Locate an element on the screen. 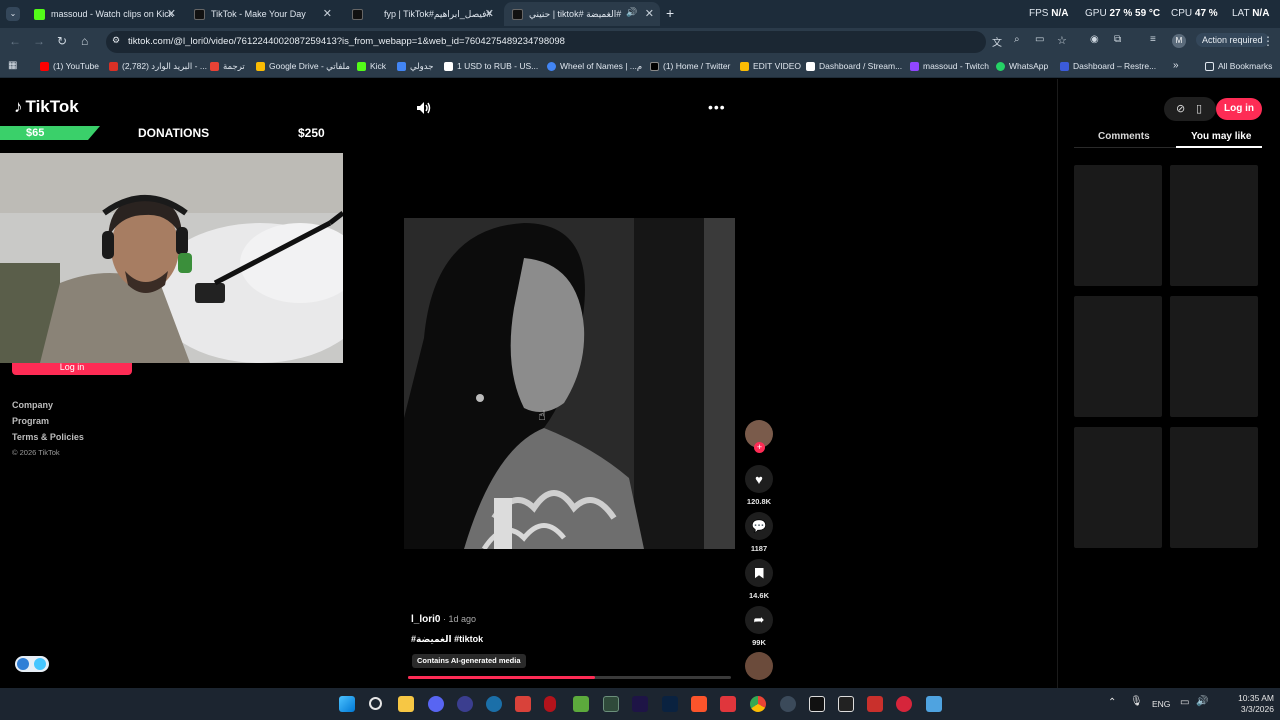  bookmark-translate: ترجمة is located at coordinates (227, 66).